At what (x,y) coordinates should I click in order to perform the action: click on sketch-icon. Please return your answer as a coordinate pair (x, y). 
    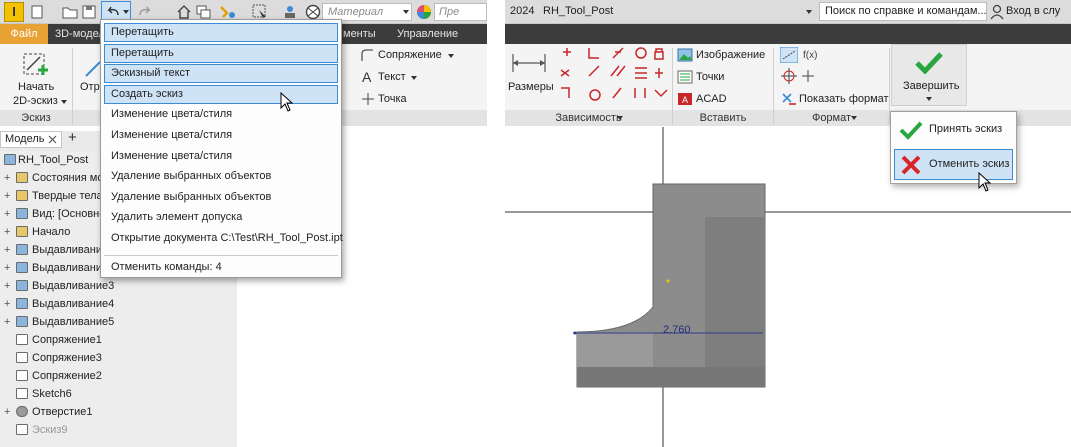
    Looking at the image, I should click on (22, 393).